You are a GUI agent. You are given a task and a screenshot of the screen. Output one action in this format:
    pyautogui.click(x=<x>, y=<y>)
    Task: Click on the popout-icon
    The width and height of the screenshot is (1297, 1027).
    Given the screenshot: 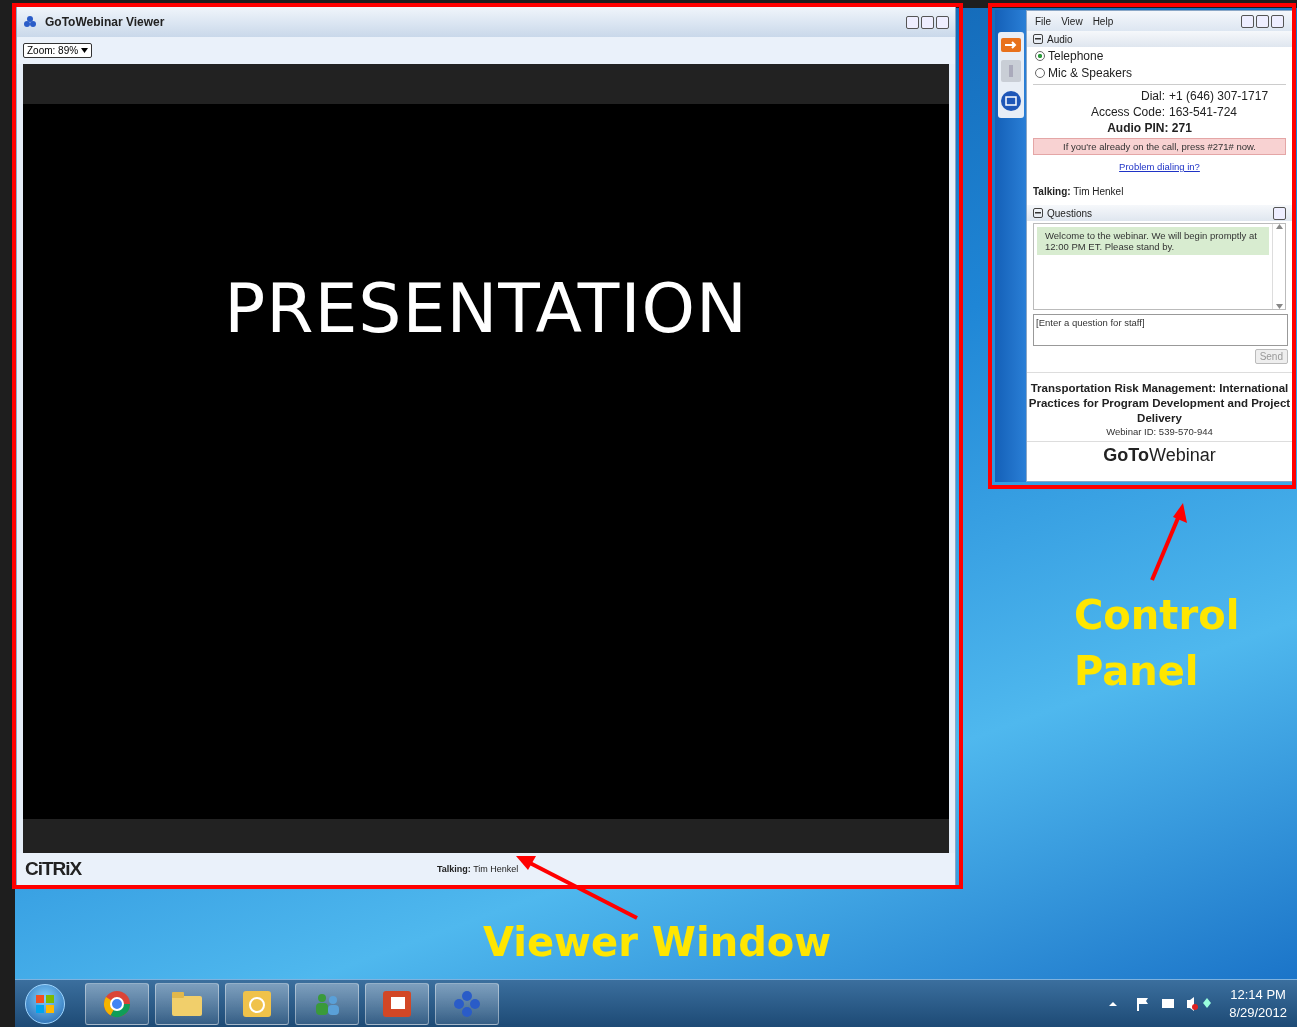 What is the action you would take?
    pyautogui.click(x=1279, y=213)
    